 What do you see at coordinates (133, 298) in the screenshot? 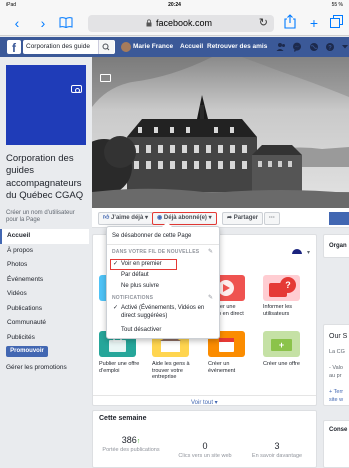
I see `notifications-header: NOTIFICATIONS` at bounding box center [133, 298].